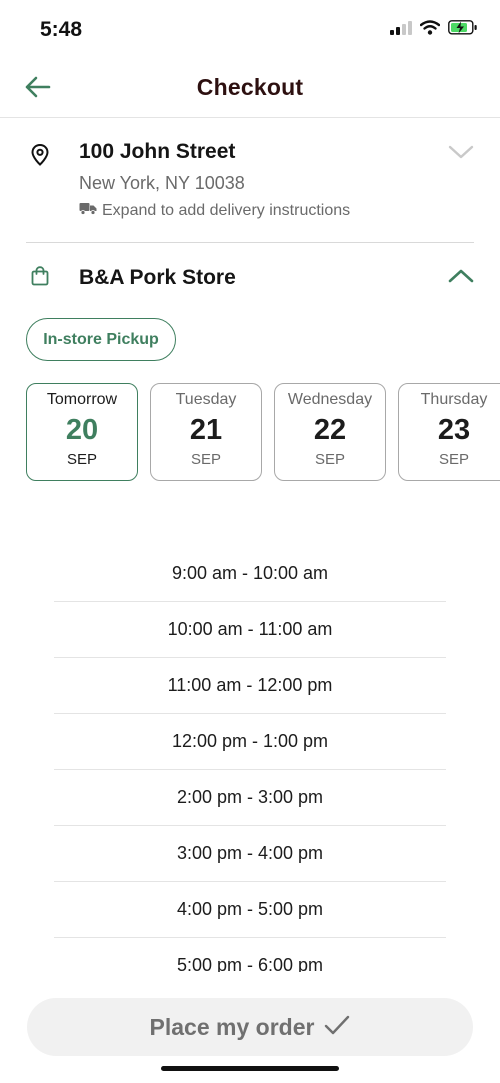  Describe the element at coordinates (250, 686) in the screenshot. I see `time-slot: 11:00 am - 12:00 pm` at that location.